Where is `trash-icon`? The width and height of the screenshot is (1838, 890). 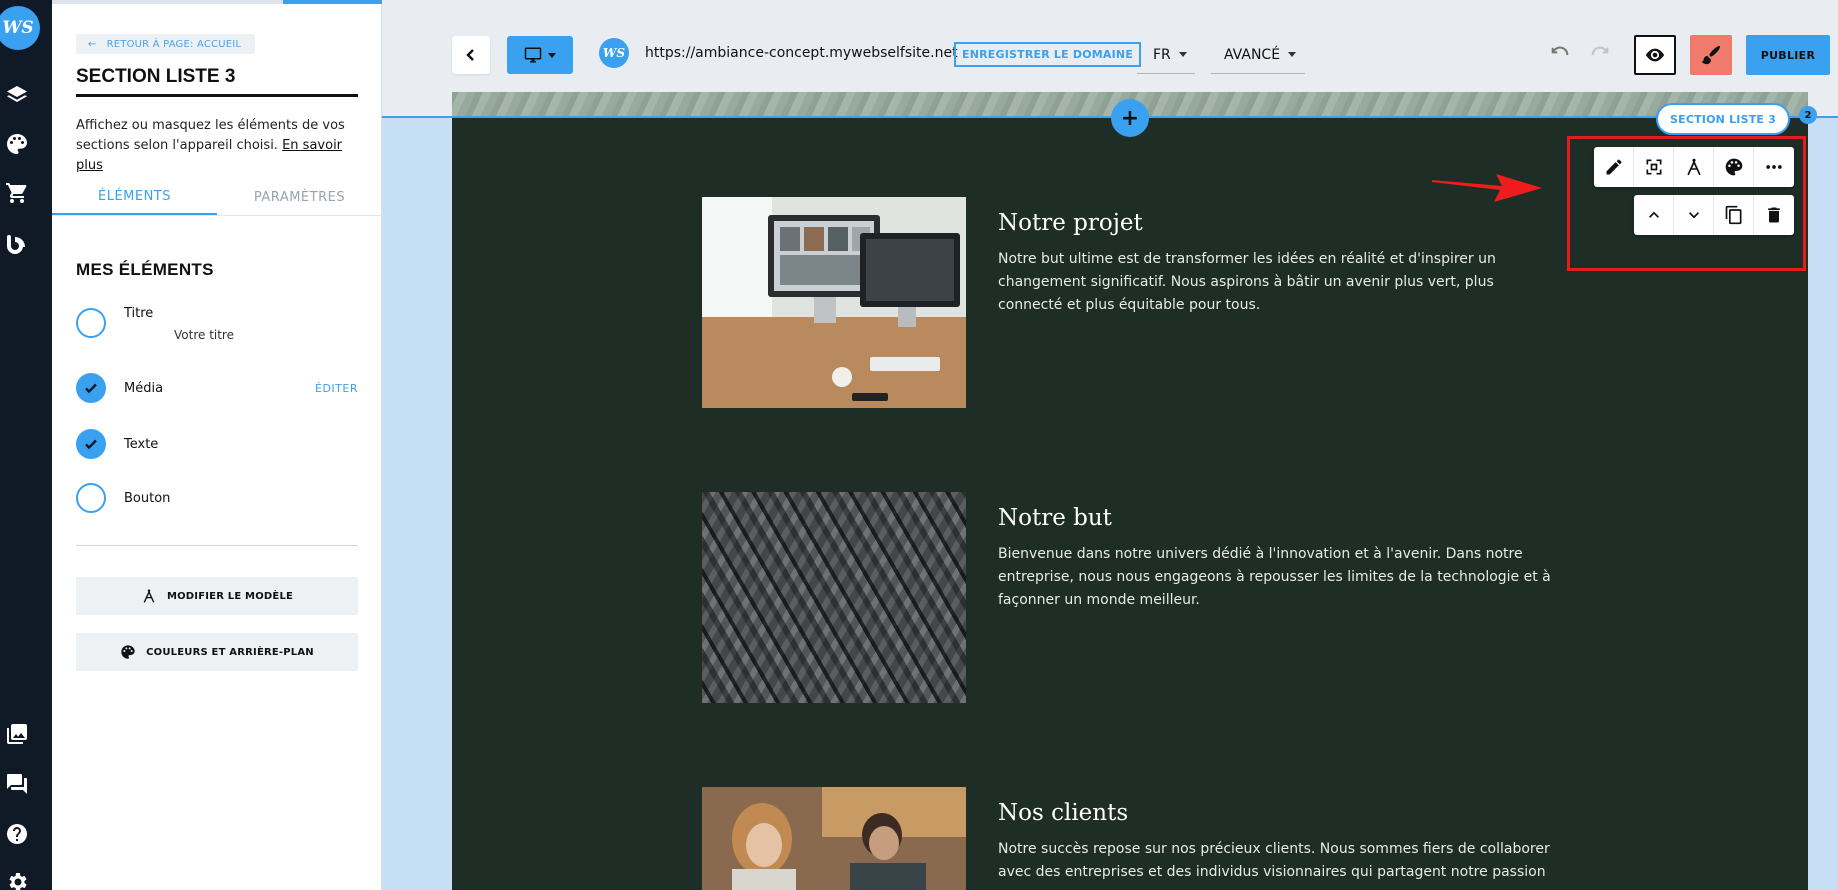
trash-icon is located at coordinates (1774, 215).